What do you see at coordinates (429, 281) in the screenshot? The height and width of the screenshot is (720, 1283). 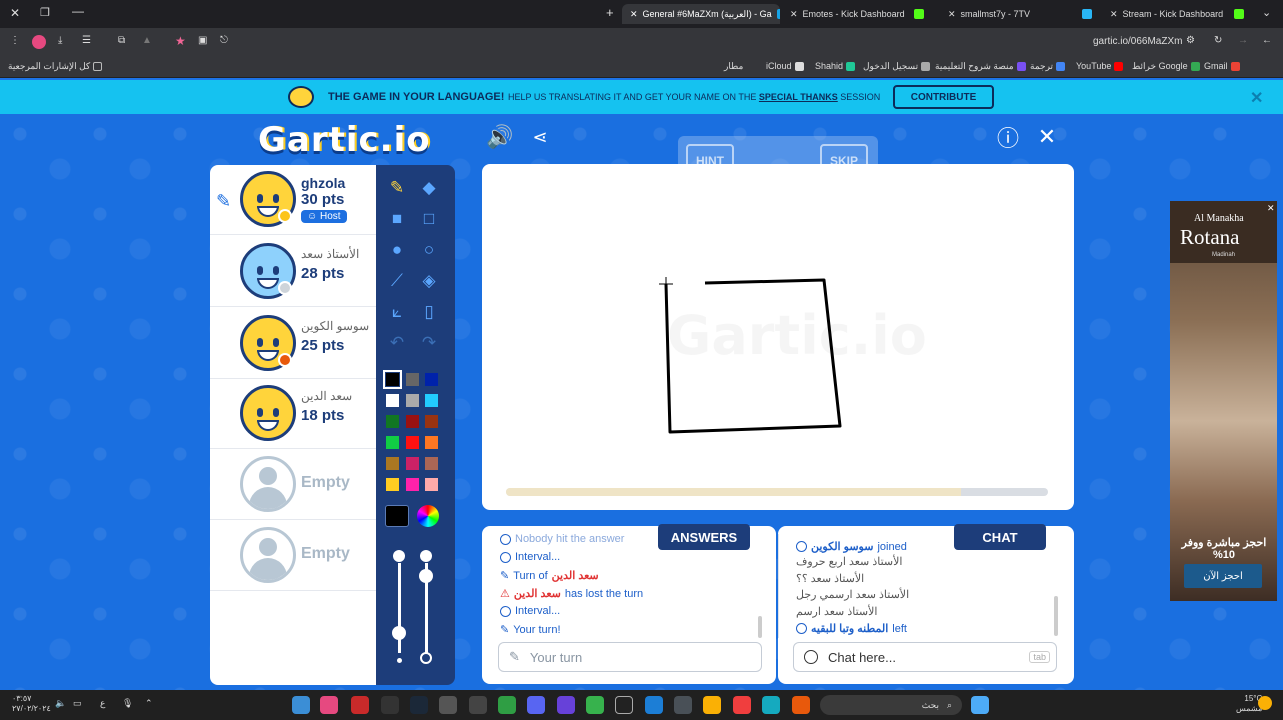 I see `fill-tool-icon: ◈` at bounding box center [429, 281].